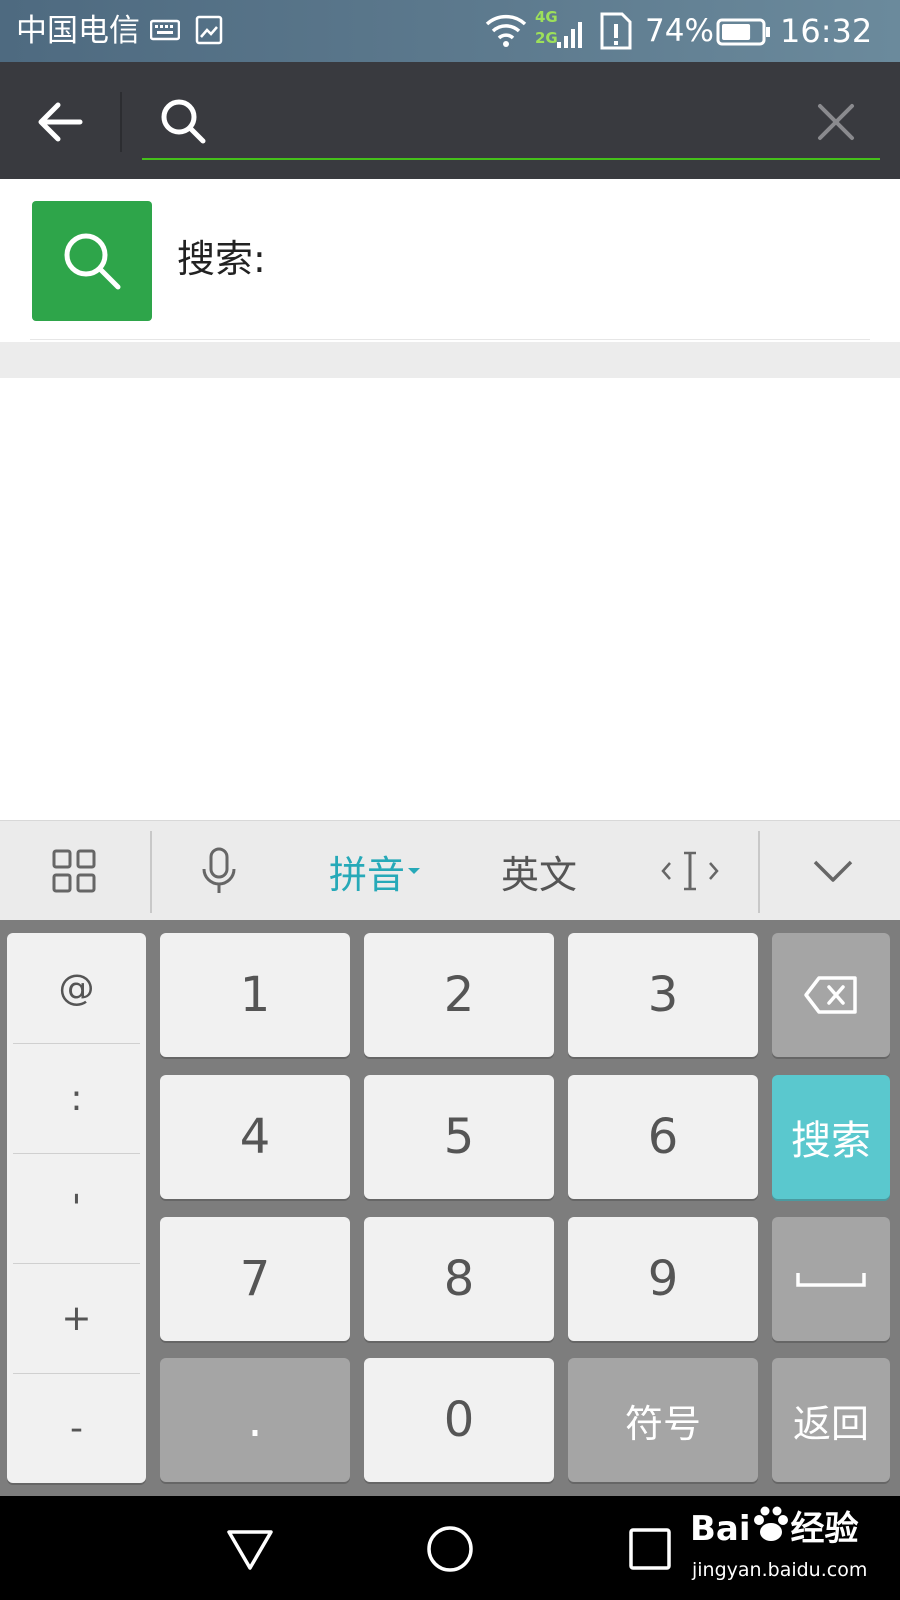 The image size is (900, 1600). Describe the element at coordinates (450, 870) in the screenshot. I see `keyboard-toolbar: 拼音 英文` at that location.